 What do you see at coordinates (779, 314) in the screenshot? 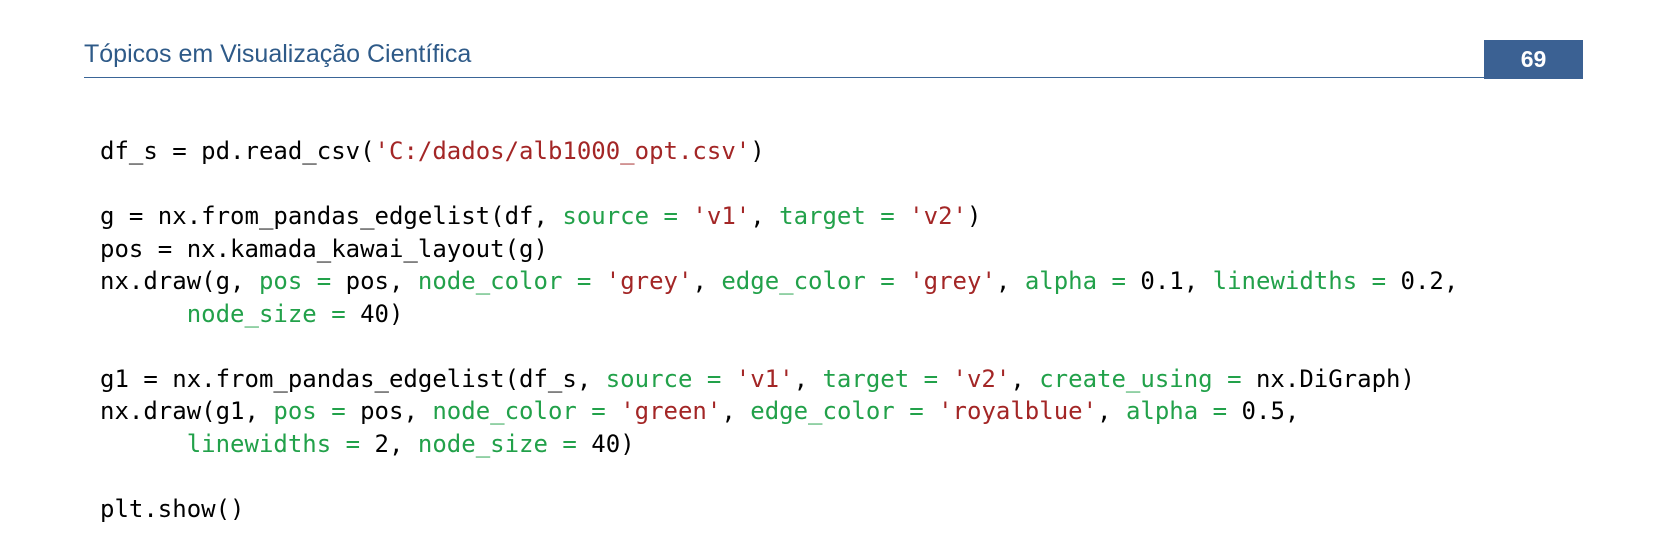
I see `code-line: node_size = 40)` at bounding box center [779, 314].